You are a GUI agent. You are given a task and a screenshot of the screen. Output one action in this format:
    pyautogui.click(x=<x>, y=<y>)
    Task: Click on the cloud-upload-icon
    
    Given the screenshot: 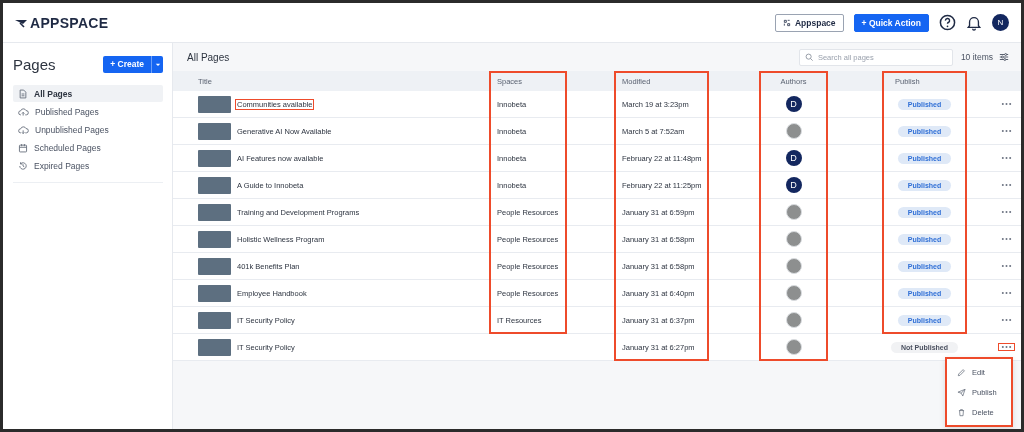 What is the action you would take?
    pyautogui.click(x=23, y=111)
    